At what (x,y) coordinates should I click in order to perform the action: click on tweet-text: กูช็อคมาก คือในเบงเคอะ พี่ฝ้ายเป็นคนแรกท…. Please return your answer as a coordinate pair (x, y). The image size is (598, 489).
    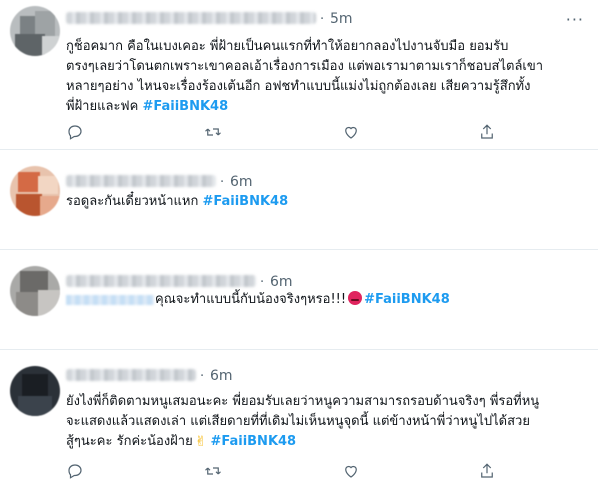
    Looking at the image, I should click on (326, 77).